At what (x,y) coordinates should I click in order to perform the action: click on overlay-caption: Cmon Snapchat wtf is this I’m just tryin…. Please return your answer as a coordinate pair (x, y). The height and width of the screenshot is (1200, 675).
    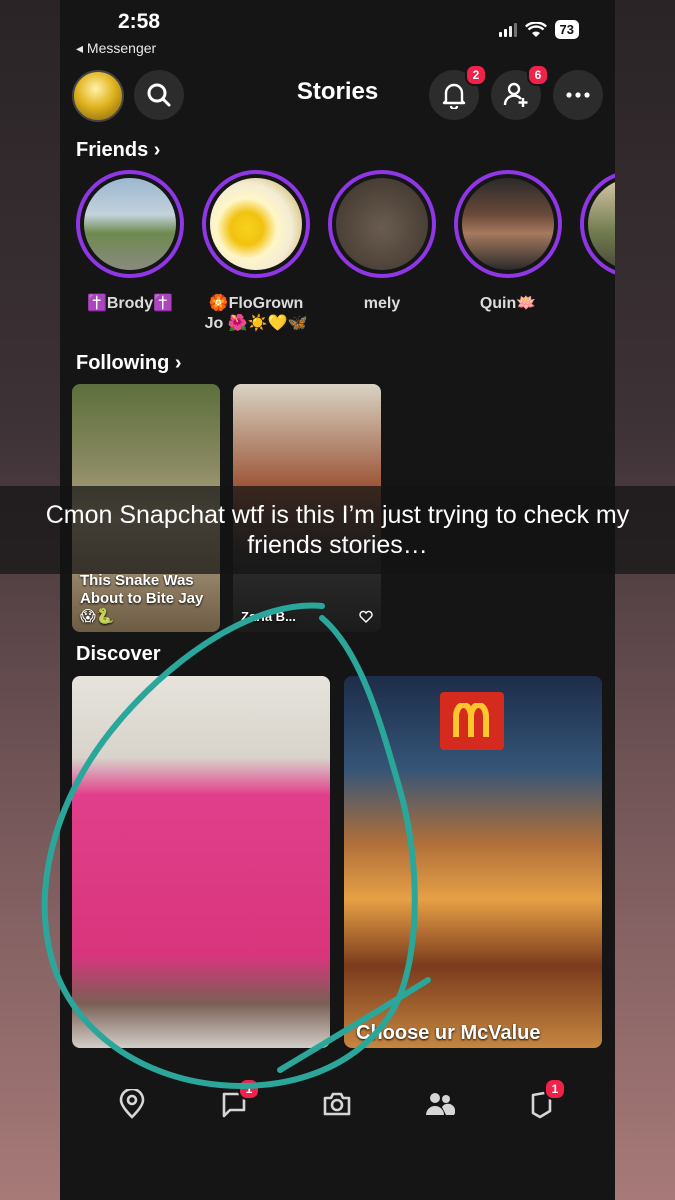
    Looking at the image, I should click on (337, 530).